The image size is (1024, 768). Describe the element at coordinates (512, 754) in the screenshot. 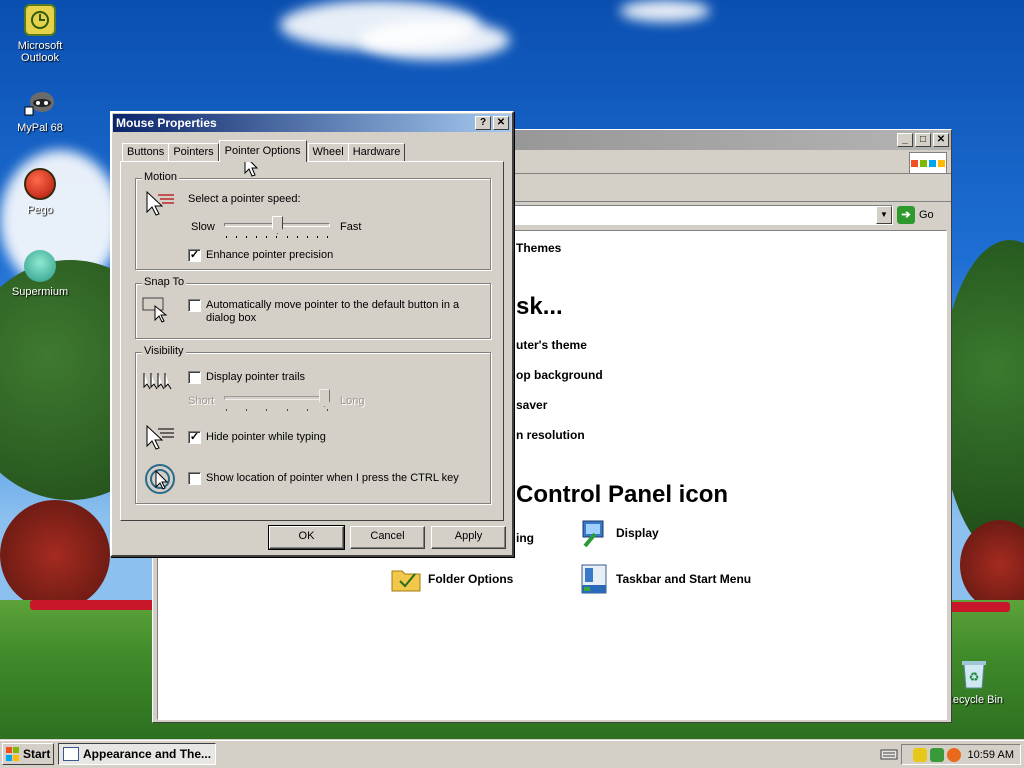

I see `taskbar: Start Appearance and The... 10:59 AM` at that location.